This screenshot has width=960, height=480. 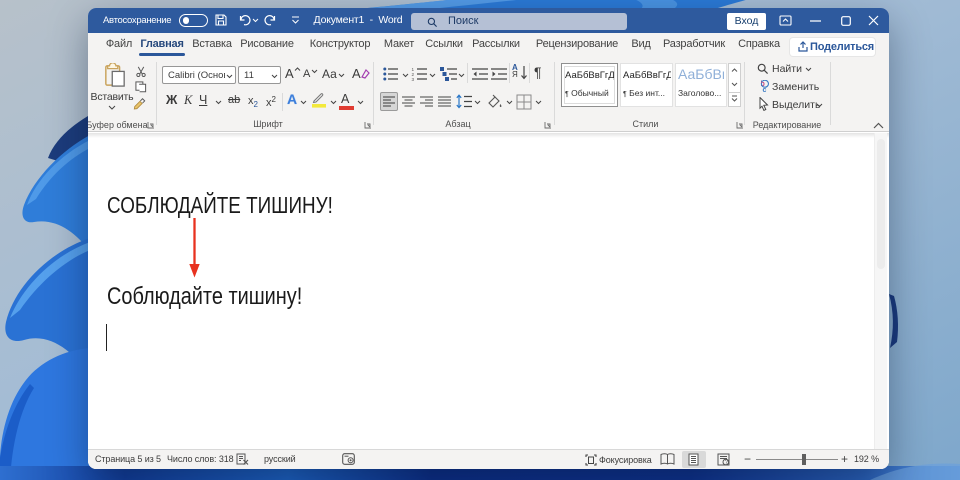 I want to click on svg-text: 3, so click(x=413, y=79).